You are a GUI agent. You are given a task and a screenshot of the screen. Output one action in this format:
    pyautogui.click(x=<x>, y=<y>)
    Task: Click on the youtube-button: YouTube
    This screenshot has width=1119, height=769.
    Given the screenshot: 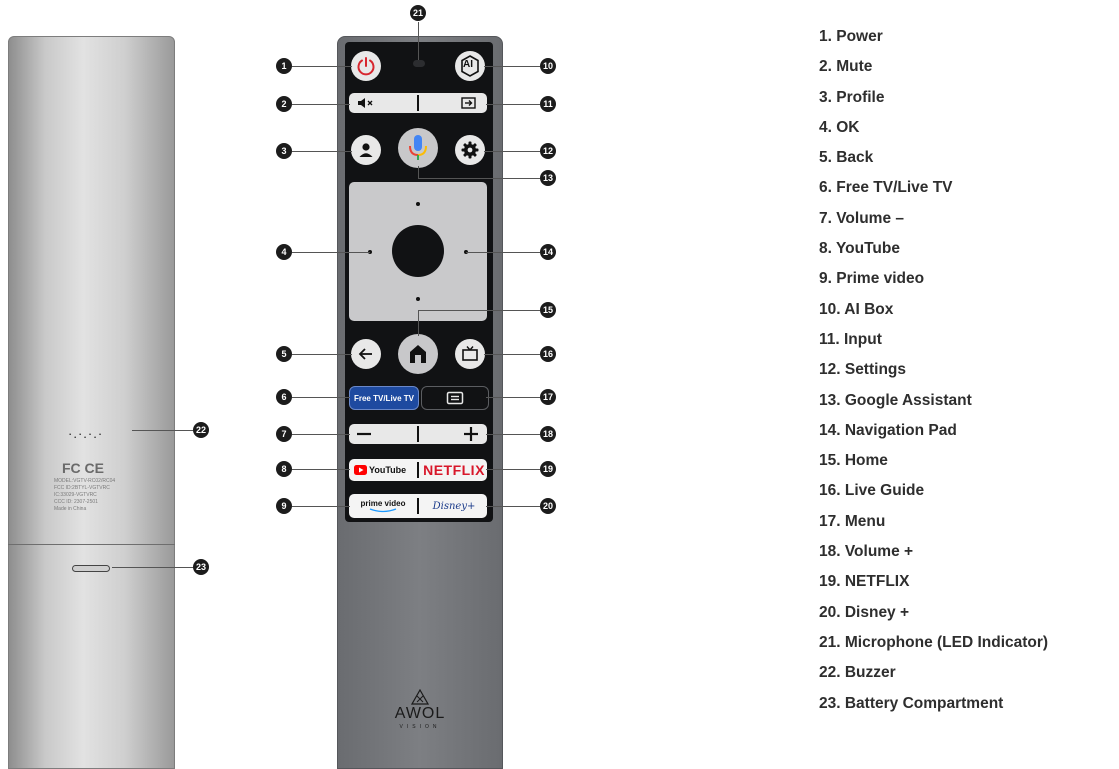 What is the action you would take?
    pyautogui.click(x=383, y=470)
    